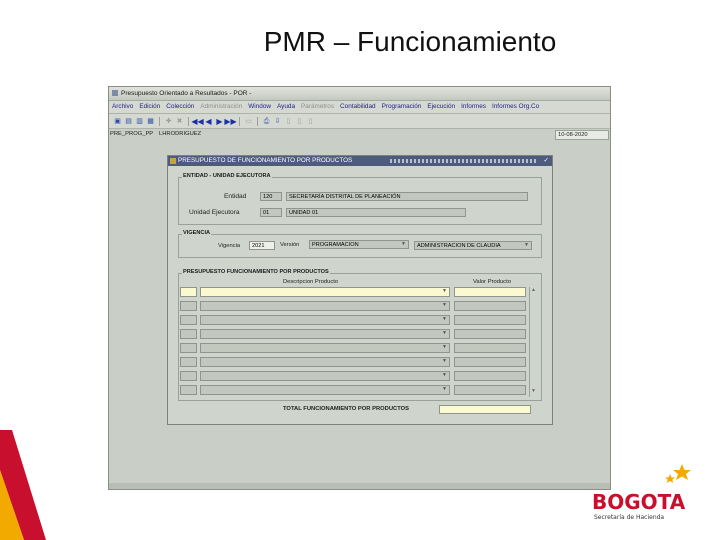  I want to click on menu-programacion: Programación, so click(402, 107).